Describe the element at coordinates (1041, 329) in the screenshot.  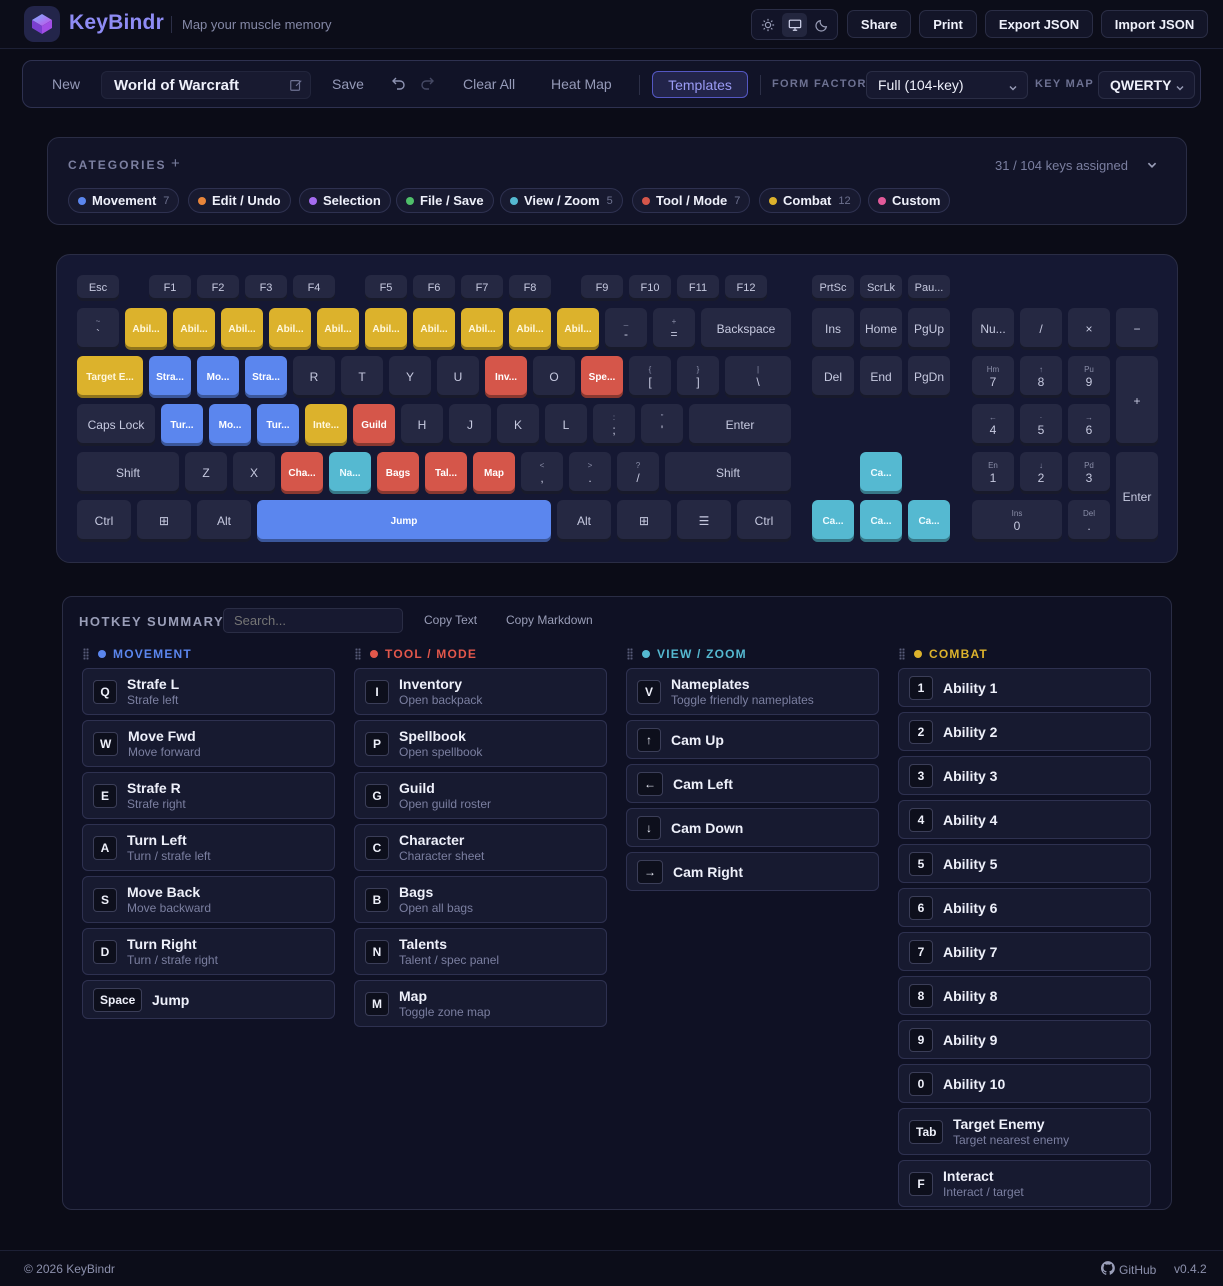
I see `key: /` at that location.